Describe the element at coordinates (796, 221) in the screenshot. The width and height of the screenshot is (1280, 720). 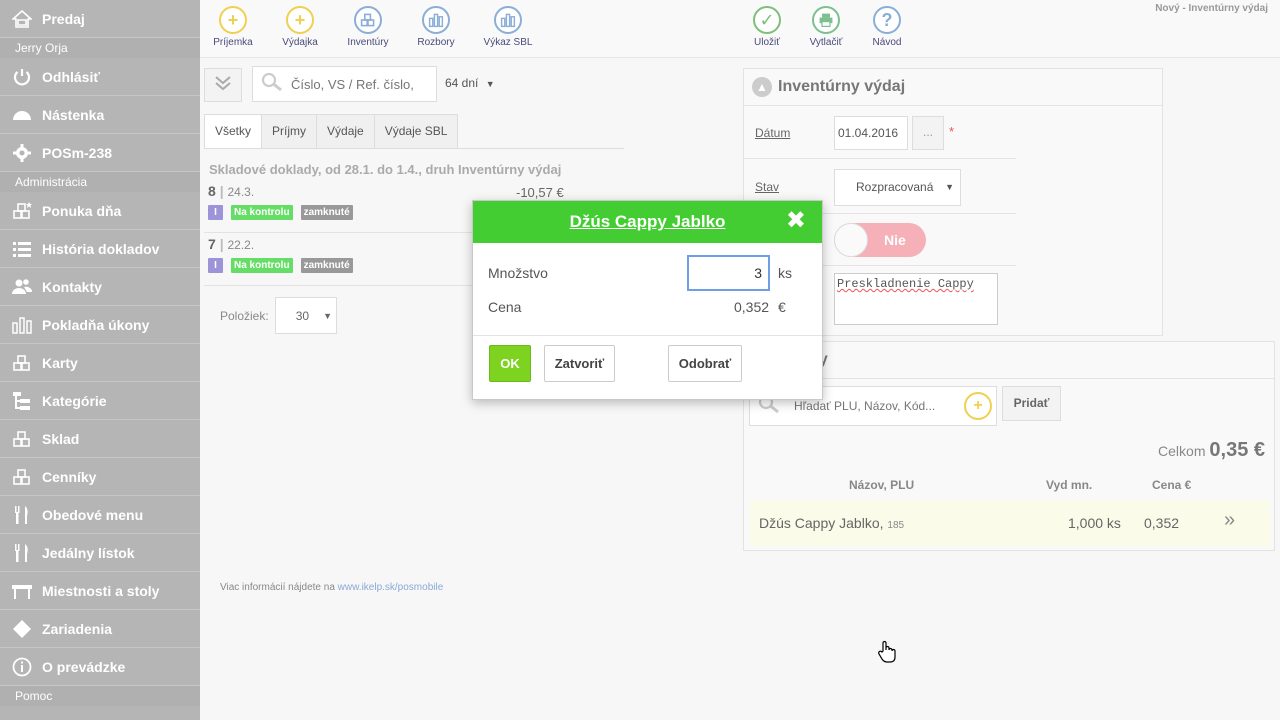
I see `close-icon: ✖` at that location.